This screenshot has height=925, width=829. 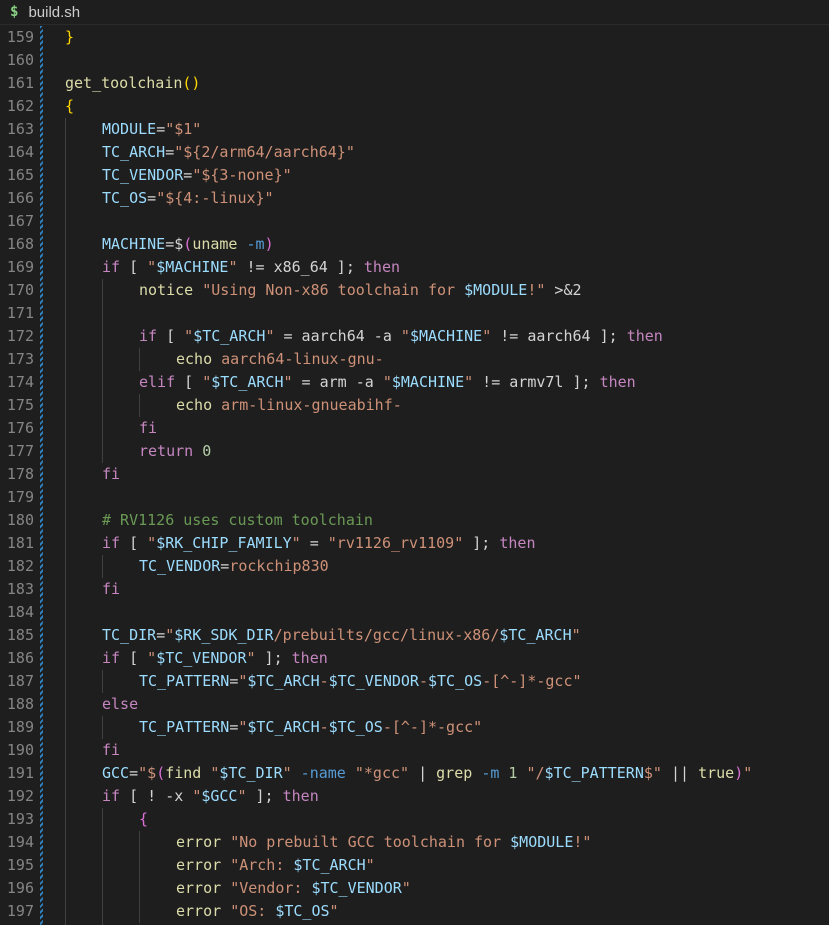 I want to click on code-line: 169 if [ "$MACHINE" != x86_64 ]; then, so click(x=414, y=267).